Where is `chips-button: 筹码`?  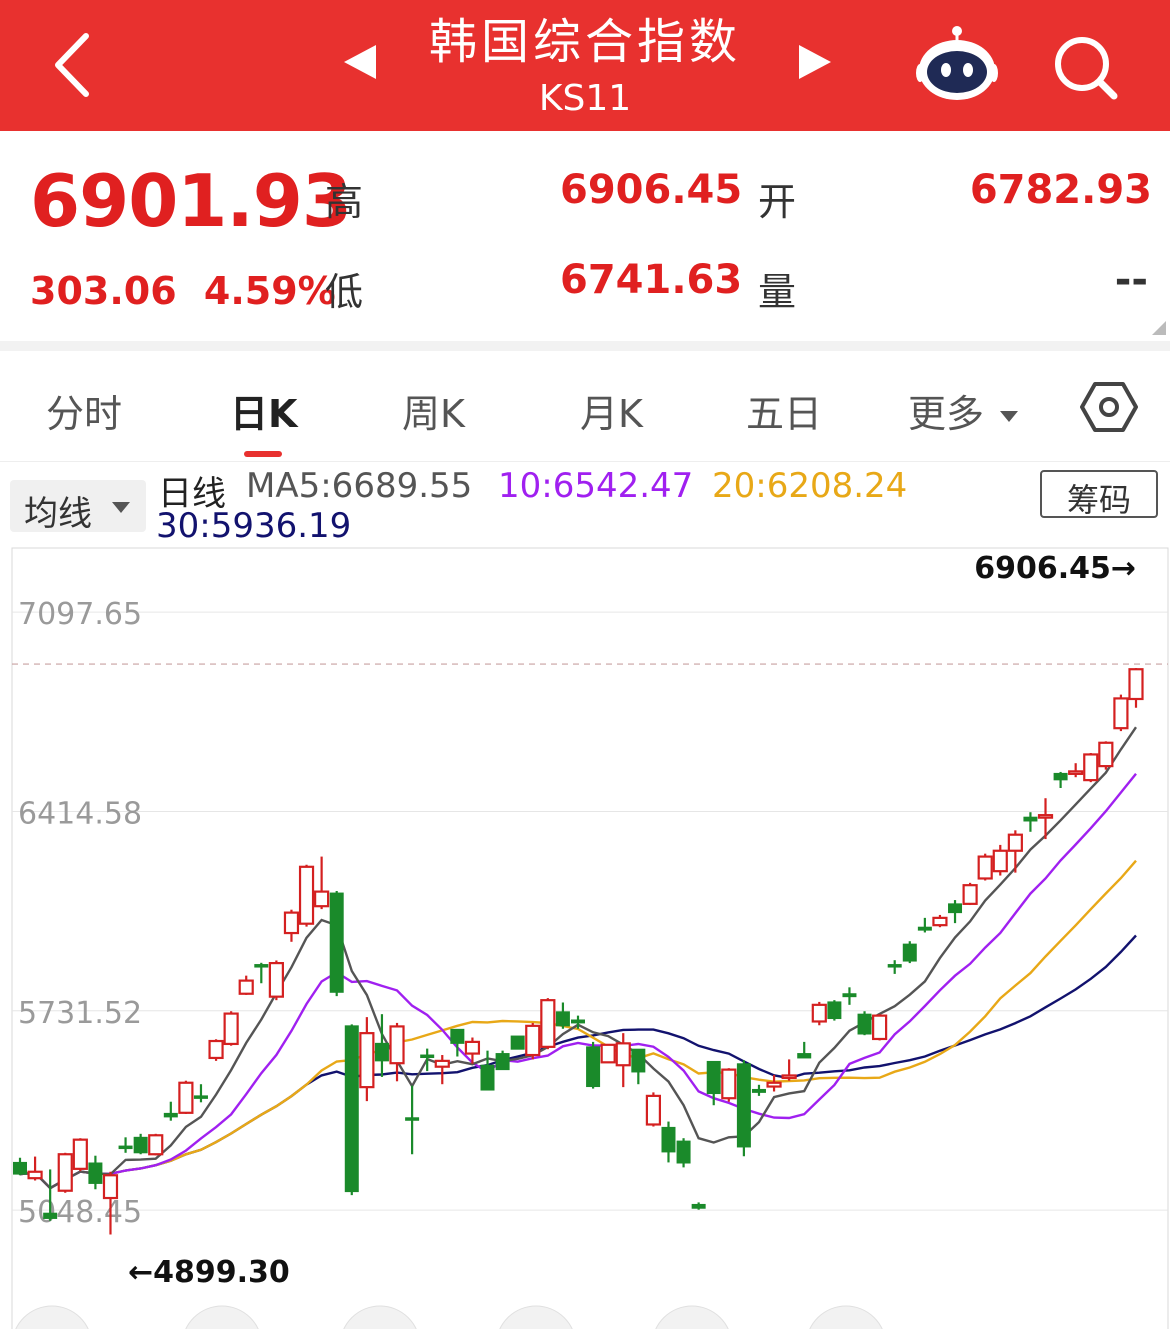
chips-button: 筹码 is located at coordinates (1099, 494).